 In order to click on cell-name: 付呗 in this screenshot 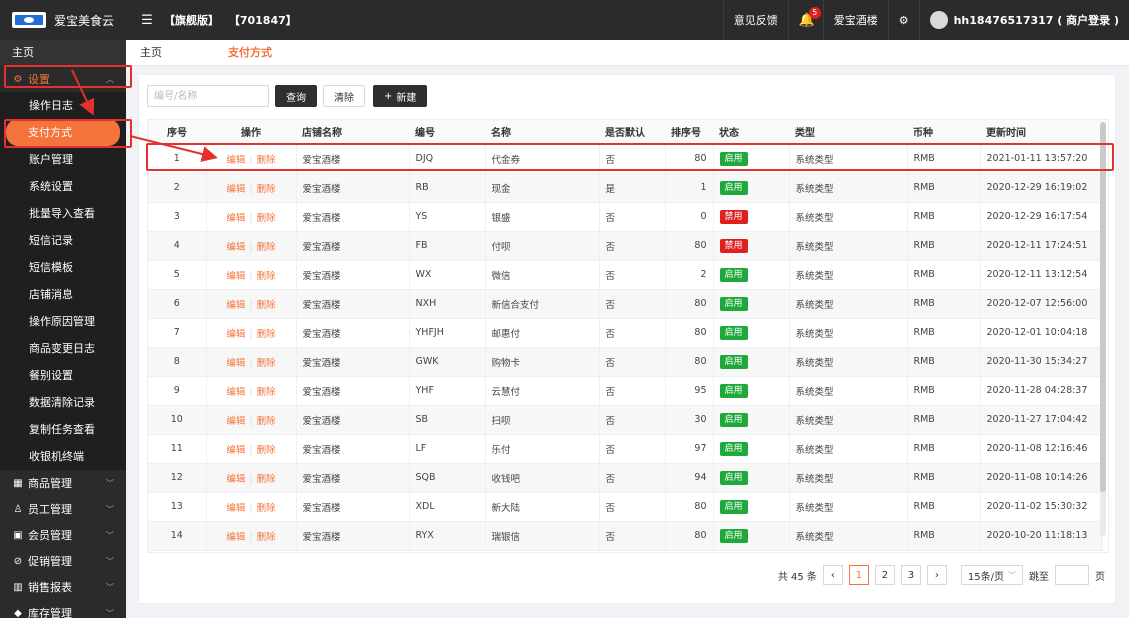, I will do `click(542, 246)`.